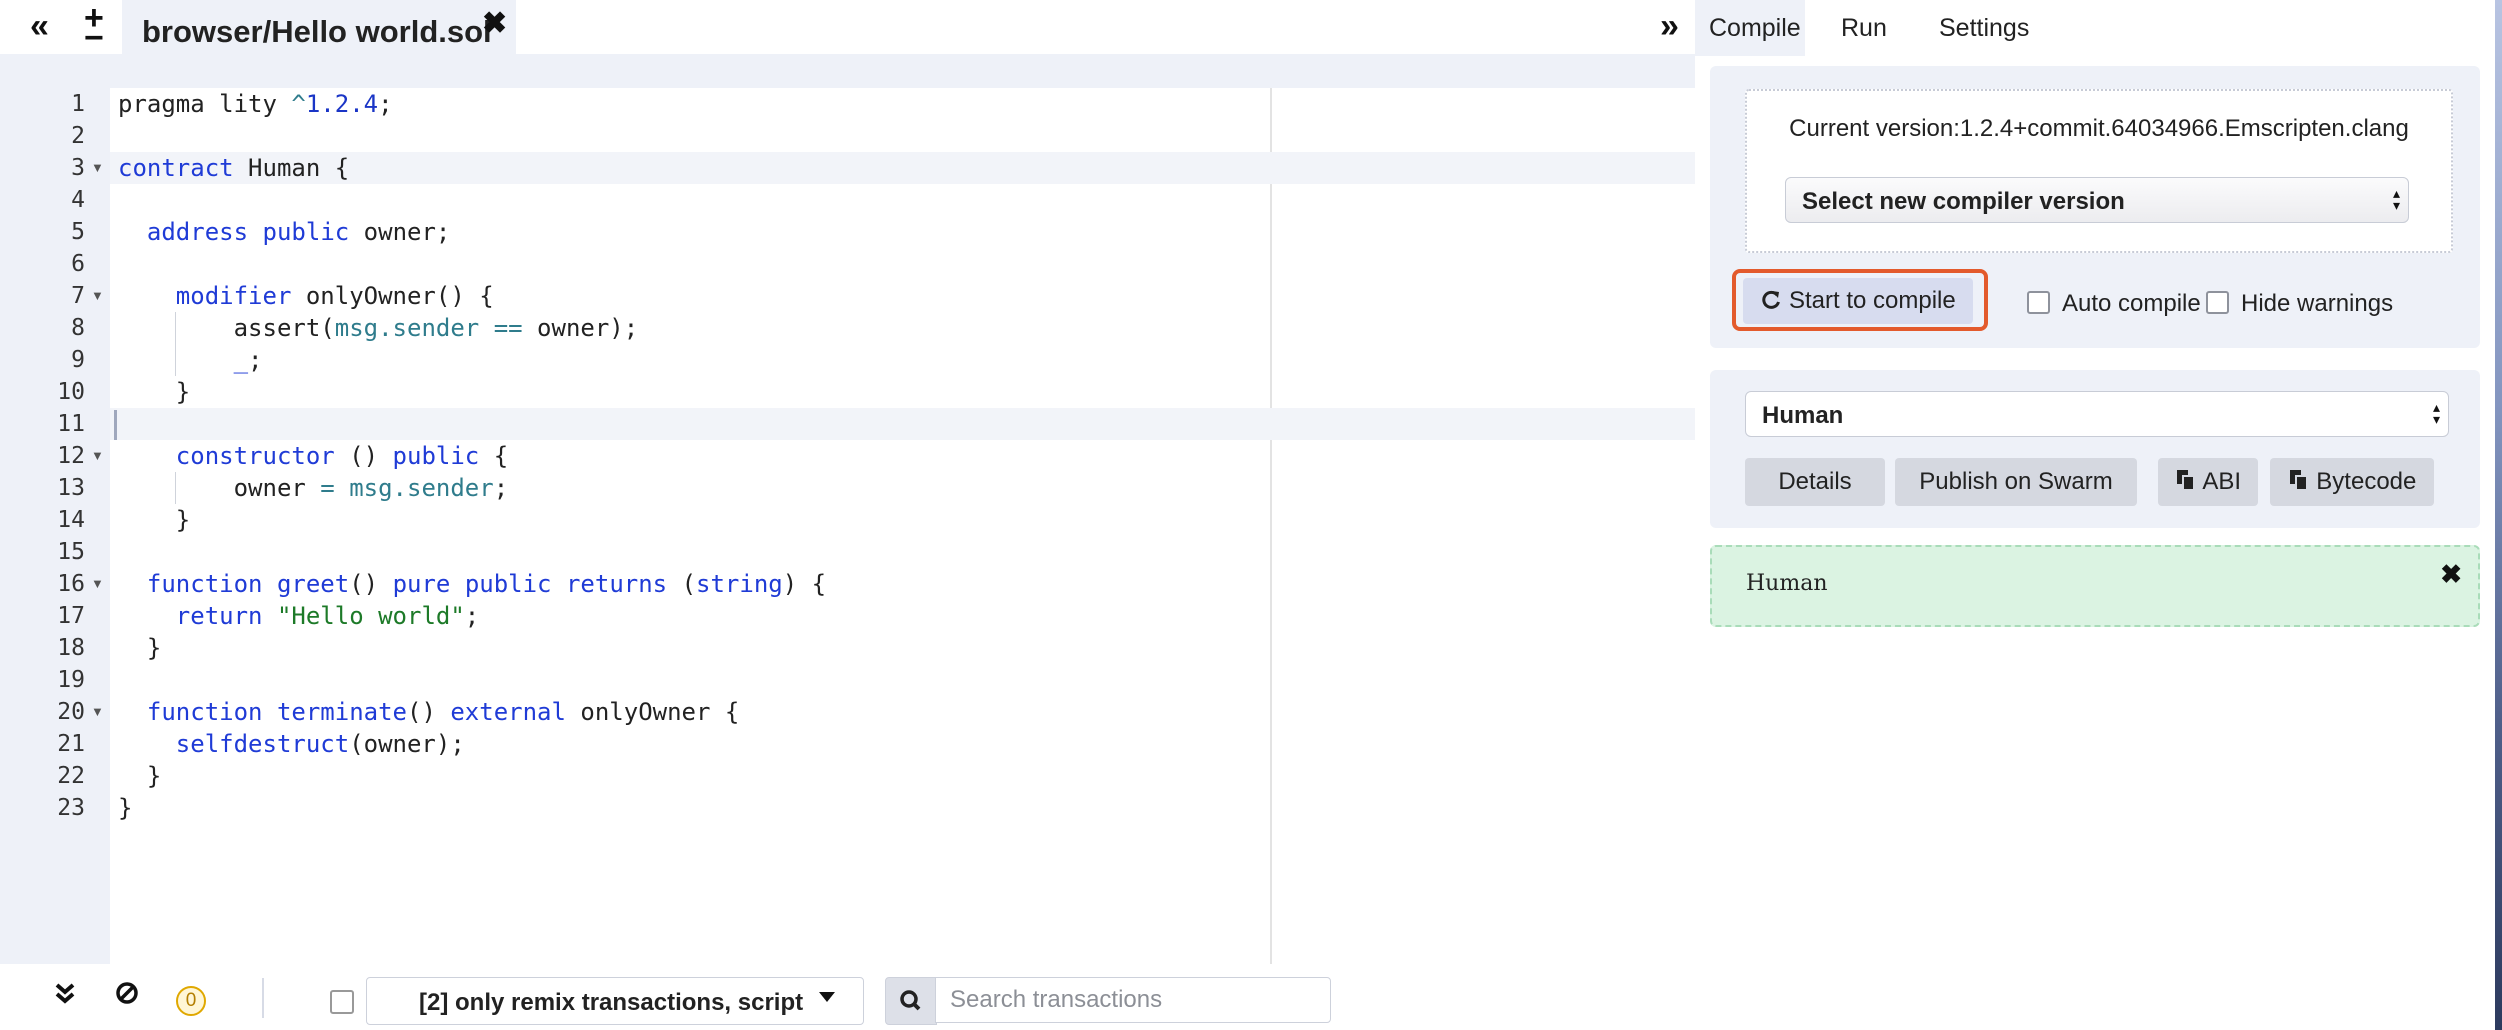  I want to click on line-number: 12, so click(71, 456).